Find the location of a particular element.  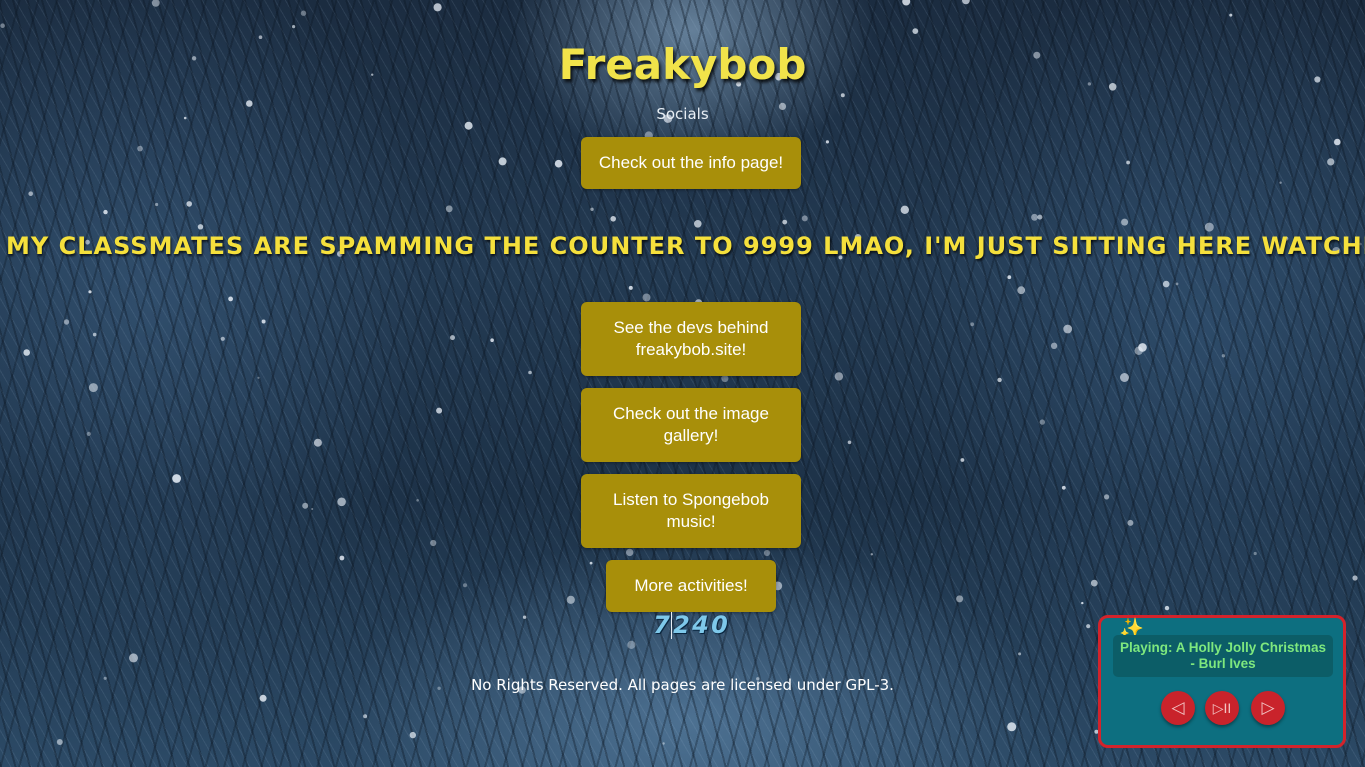

counter-digit: 7 is located at coordinates (661, 625).